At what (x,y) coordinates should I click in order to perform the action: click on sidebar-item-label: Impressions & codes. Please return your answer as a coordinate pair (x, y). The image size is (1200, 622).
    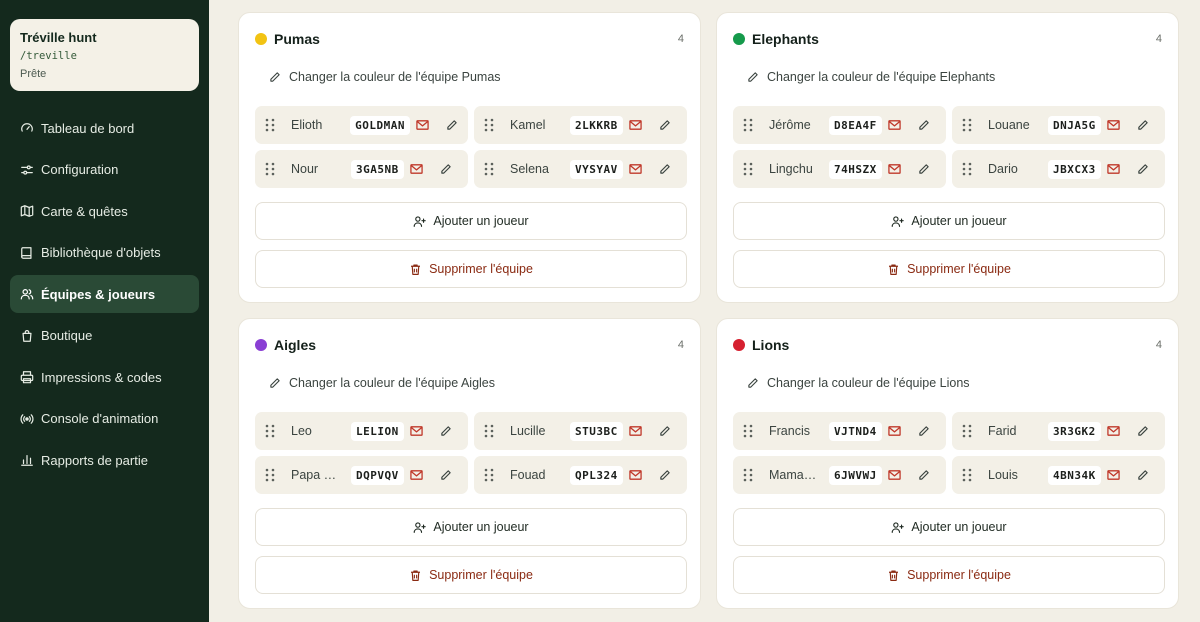
    Looking at the image, I should click on (101, 377).